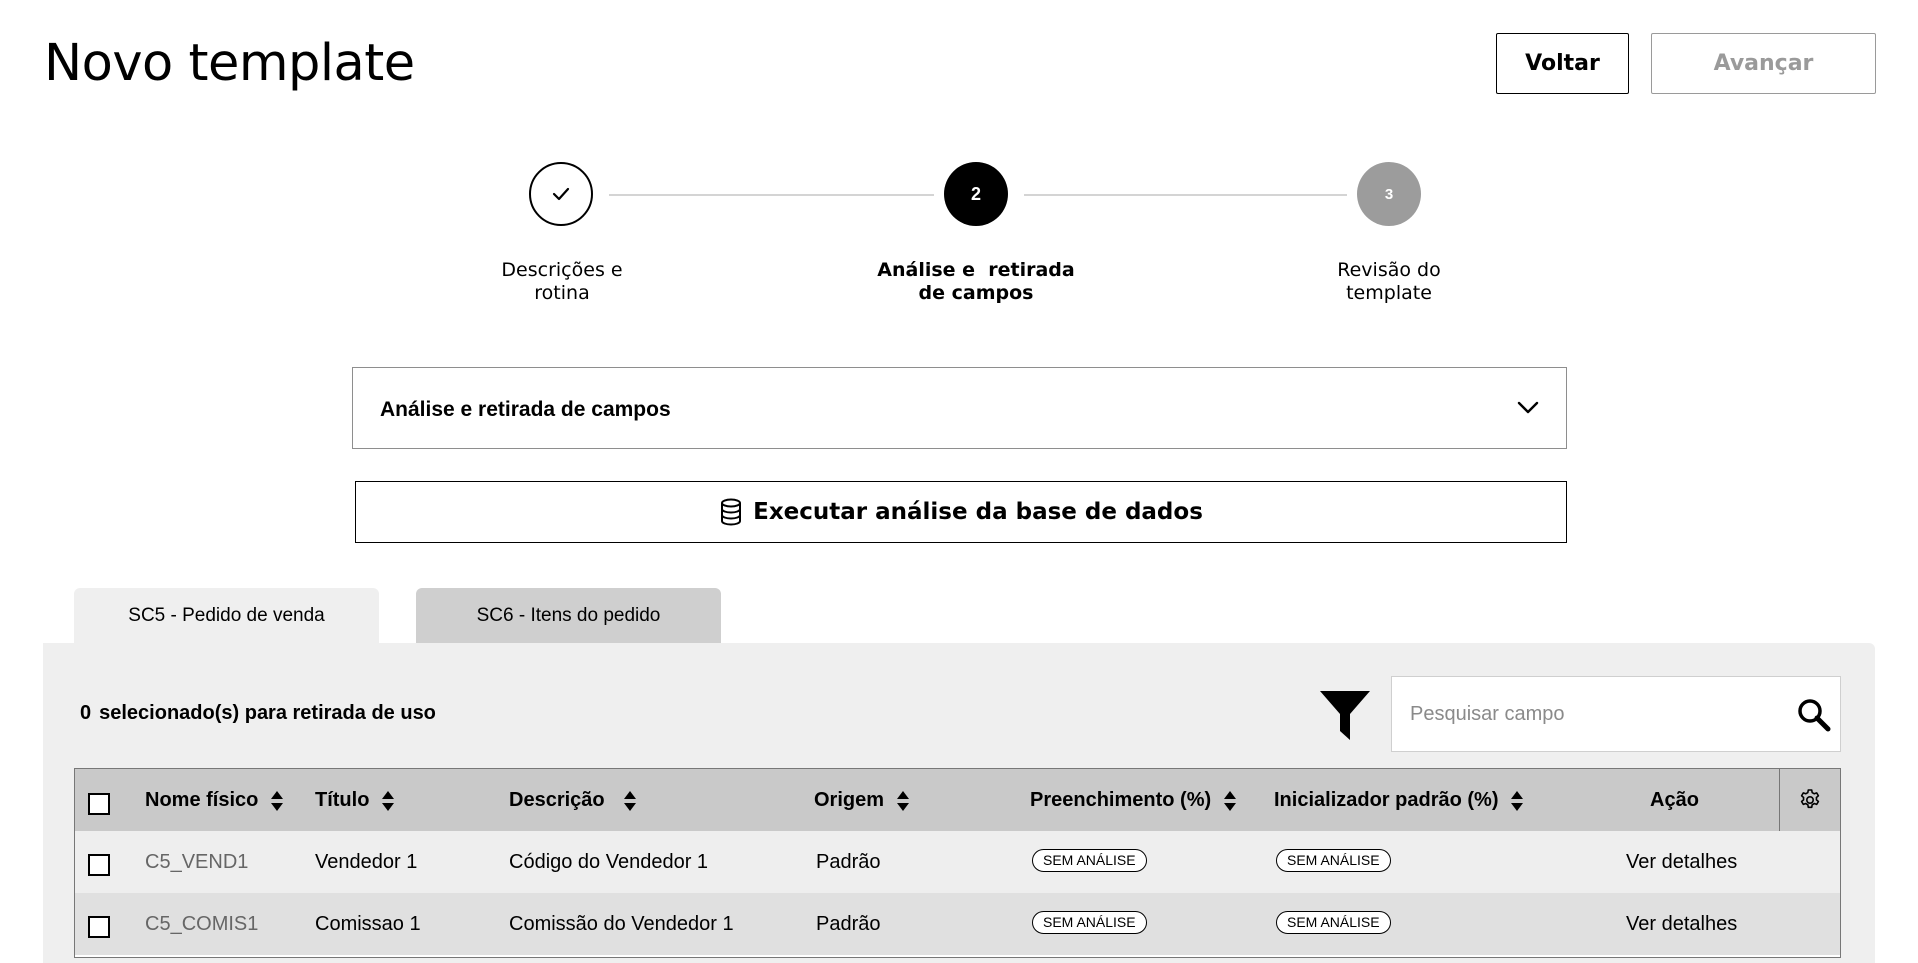 This screenshot has width=1918, height=963. Describe the element at coordinates (1389, 293) in the screenshot. I see `step-3-label-line2: template` at that location.